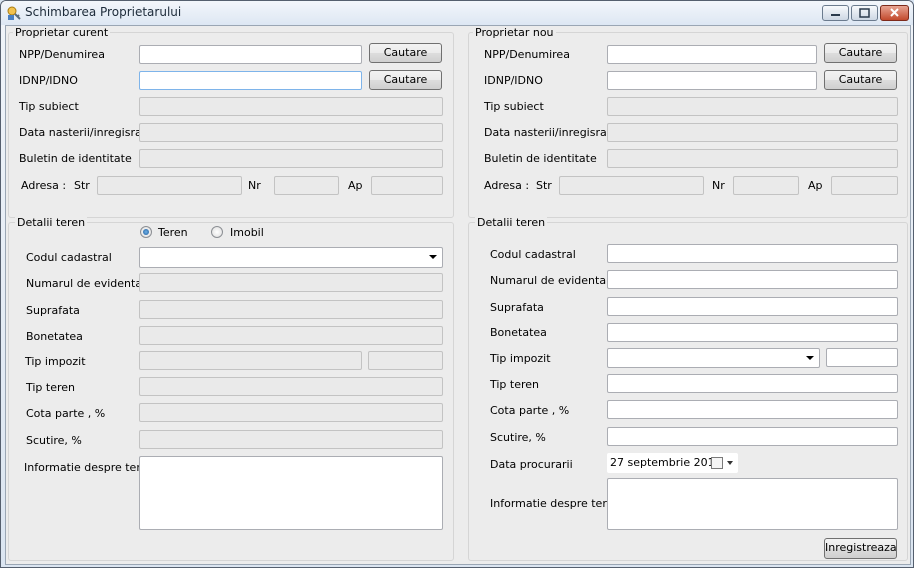 This screenshot has height=568, width=914. Describe the element at coordinates (517, 307) in the screenshot. I see `new-suprafata-label: Suprafata` at that location.